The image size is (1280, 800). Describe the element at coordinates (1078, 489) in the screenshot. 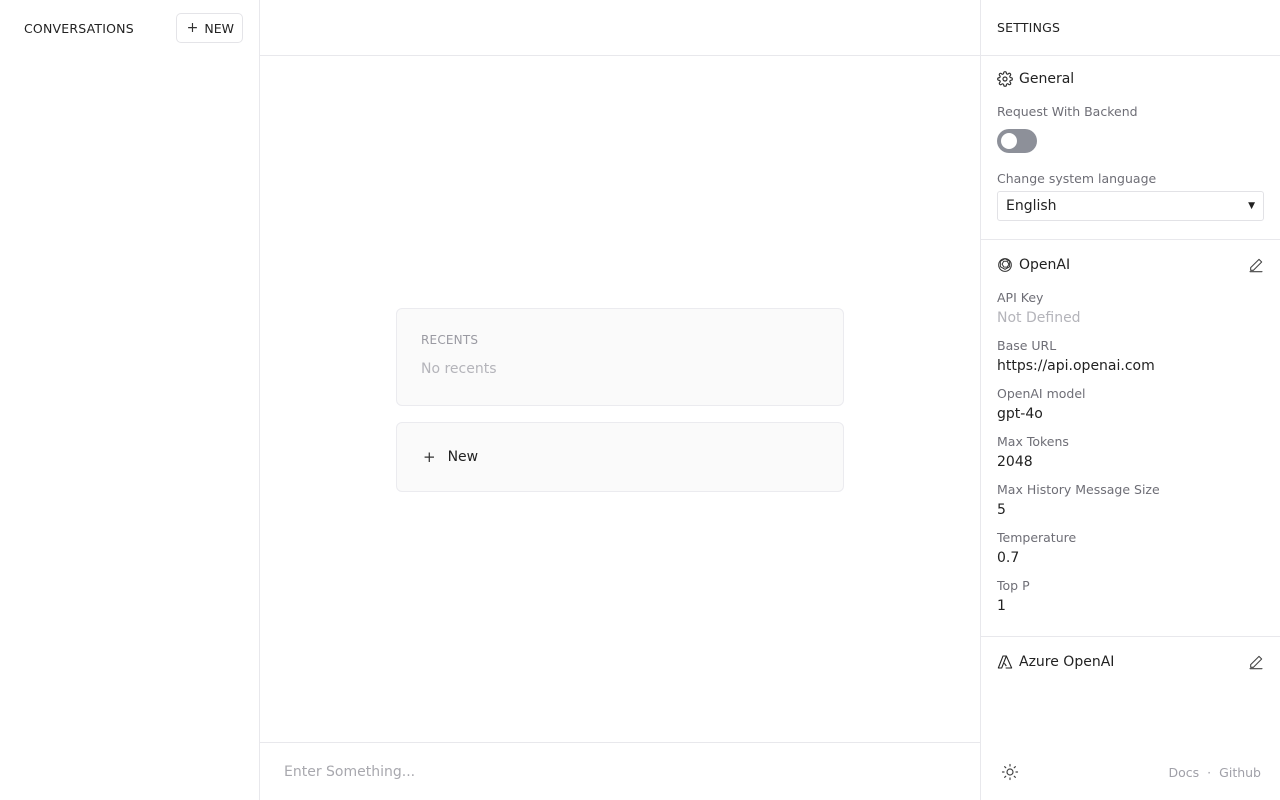

I see `max-history-label: Max History Message Size` at that location.